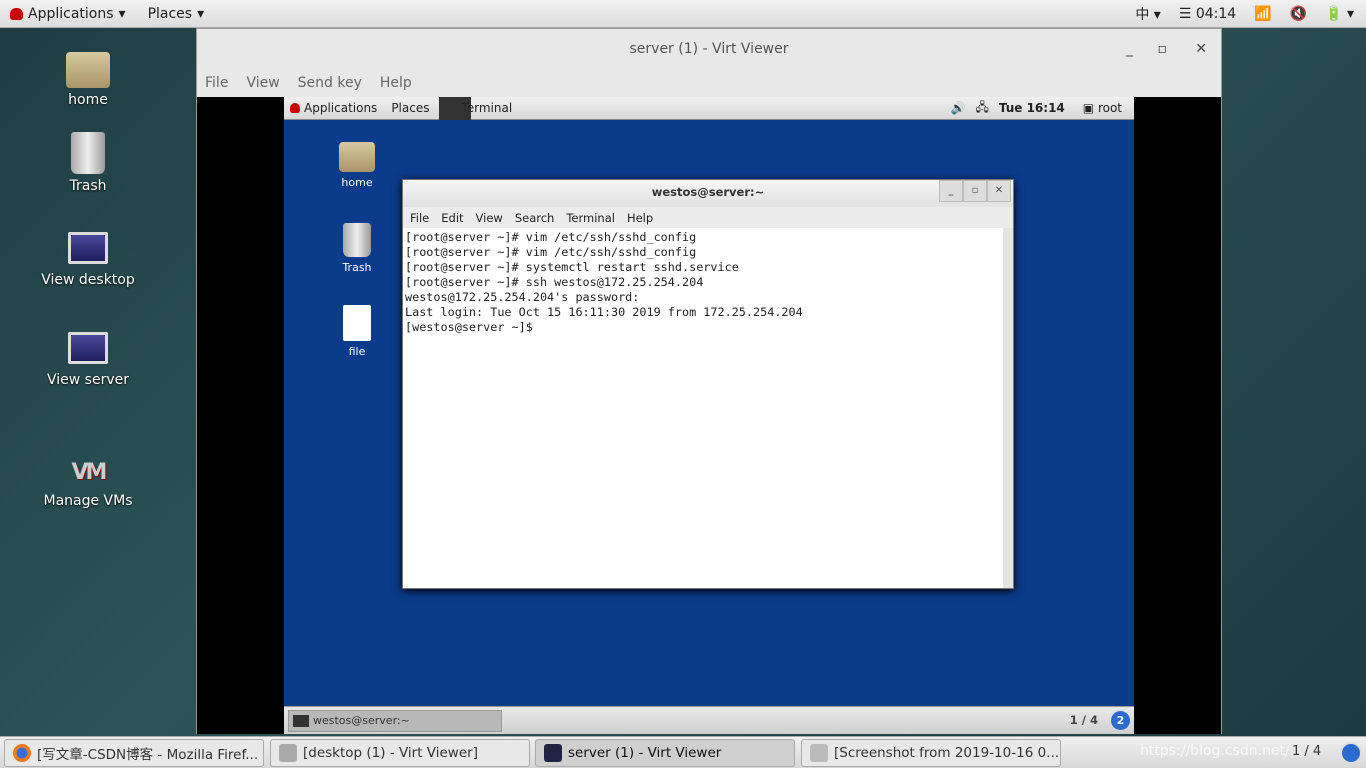 The width and height of the screenshot is (1366, 768). Describe the element at coordinates (395, 721) in the screenshot. I see `guest-task-terminal: westos@server:~` at that location.